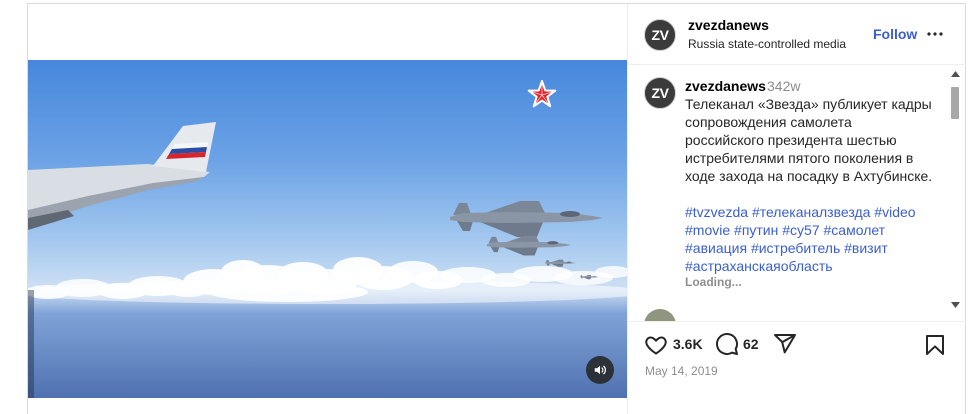  What do you see at coordinates (751, 344) in the screenshot?
I see `comment-count: 62` at bounding box center [751, 344].